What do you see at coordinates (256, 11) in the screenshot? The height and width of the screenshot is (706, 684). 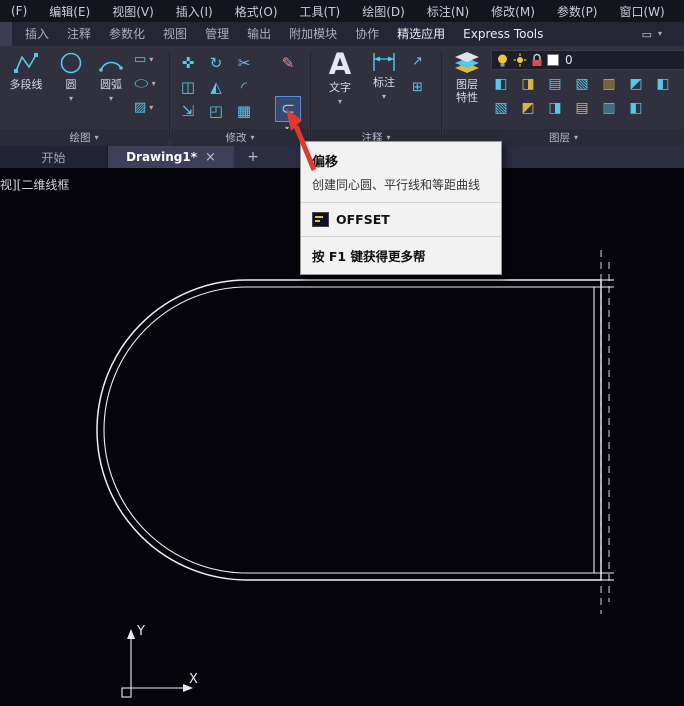 I see `menu-item-format: 格式(O)` at bounding box center [256, 11].